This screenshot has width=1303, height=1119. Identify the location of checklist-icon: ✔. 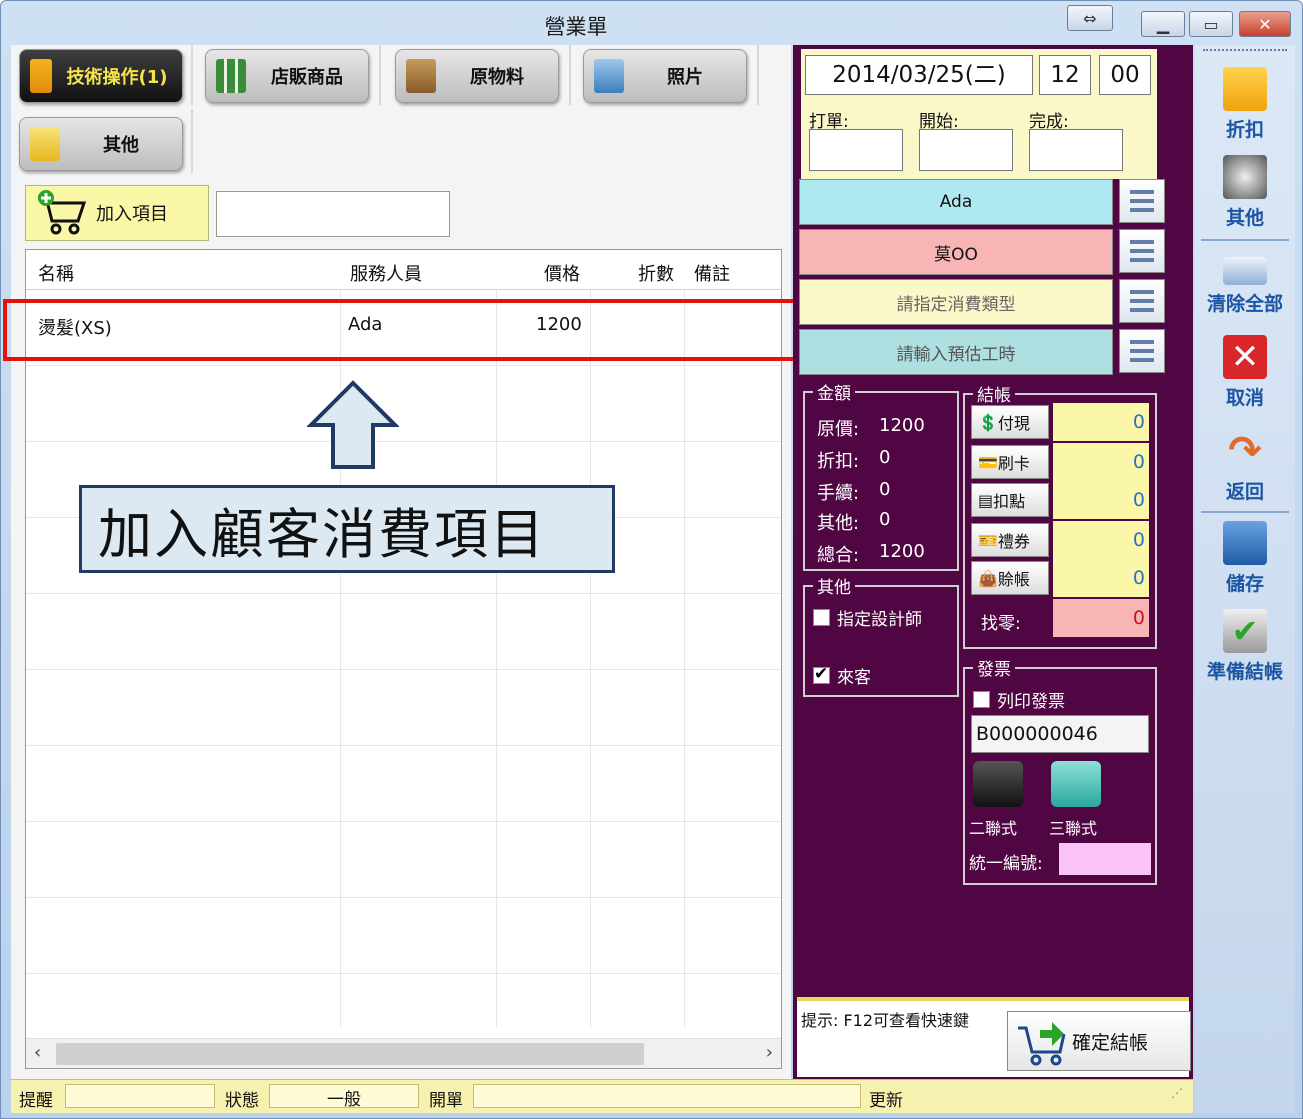
(1245, 631).